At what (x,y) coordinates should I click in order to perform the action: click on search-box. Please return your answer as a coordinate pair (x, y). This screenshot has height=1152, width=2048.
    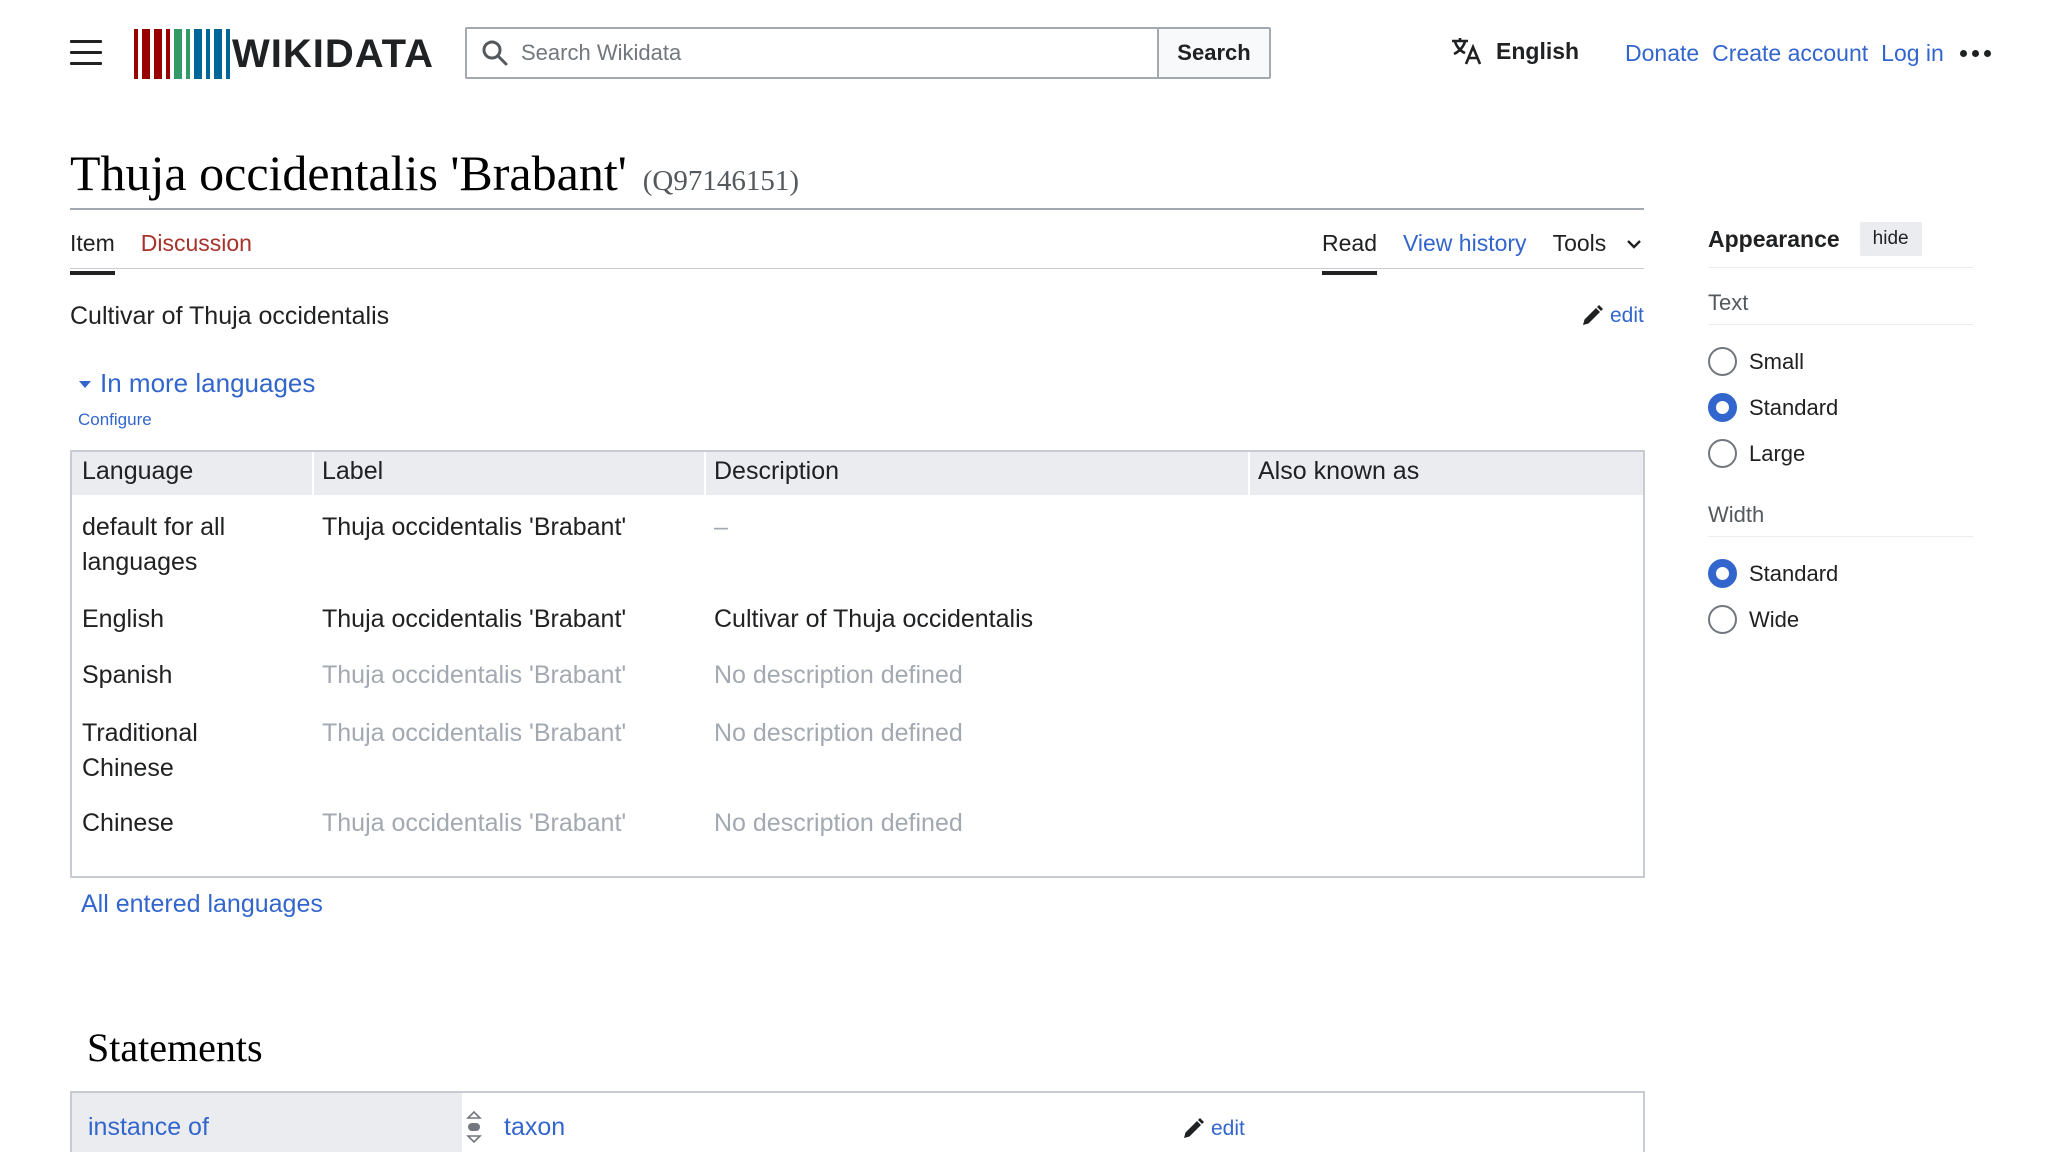
    Looking at the image, I should click on (812, 53).